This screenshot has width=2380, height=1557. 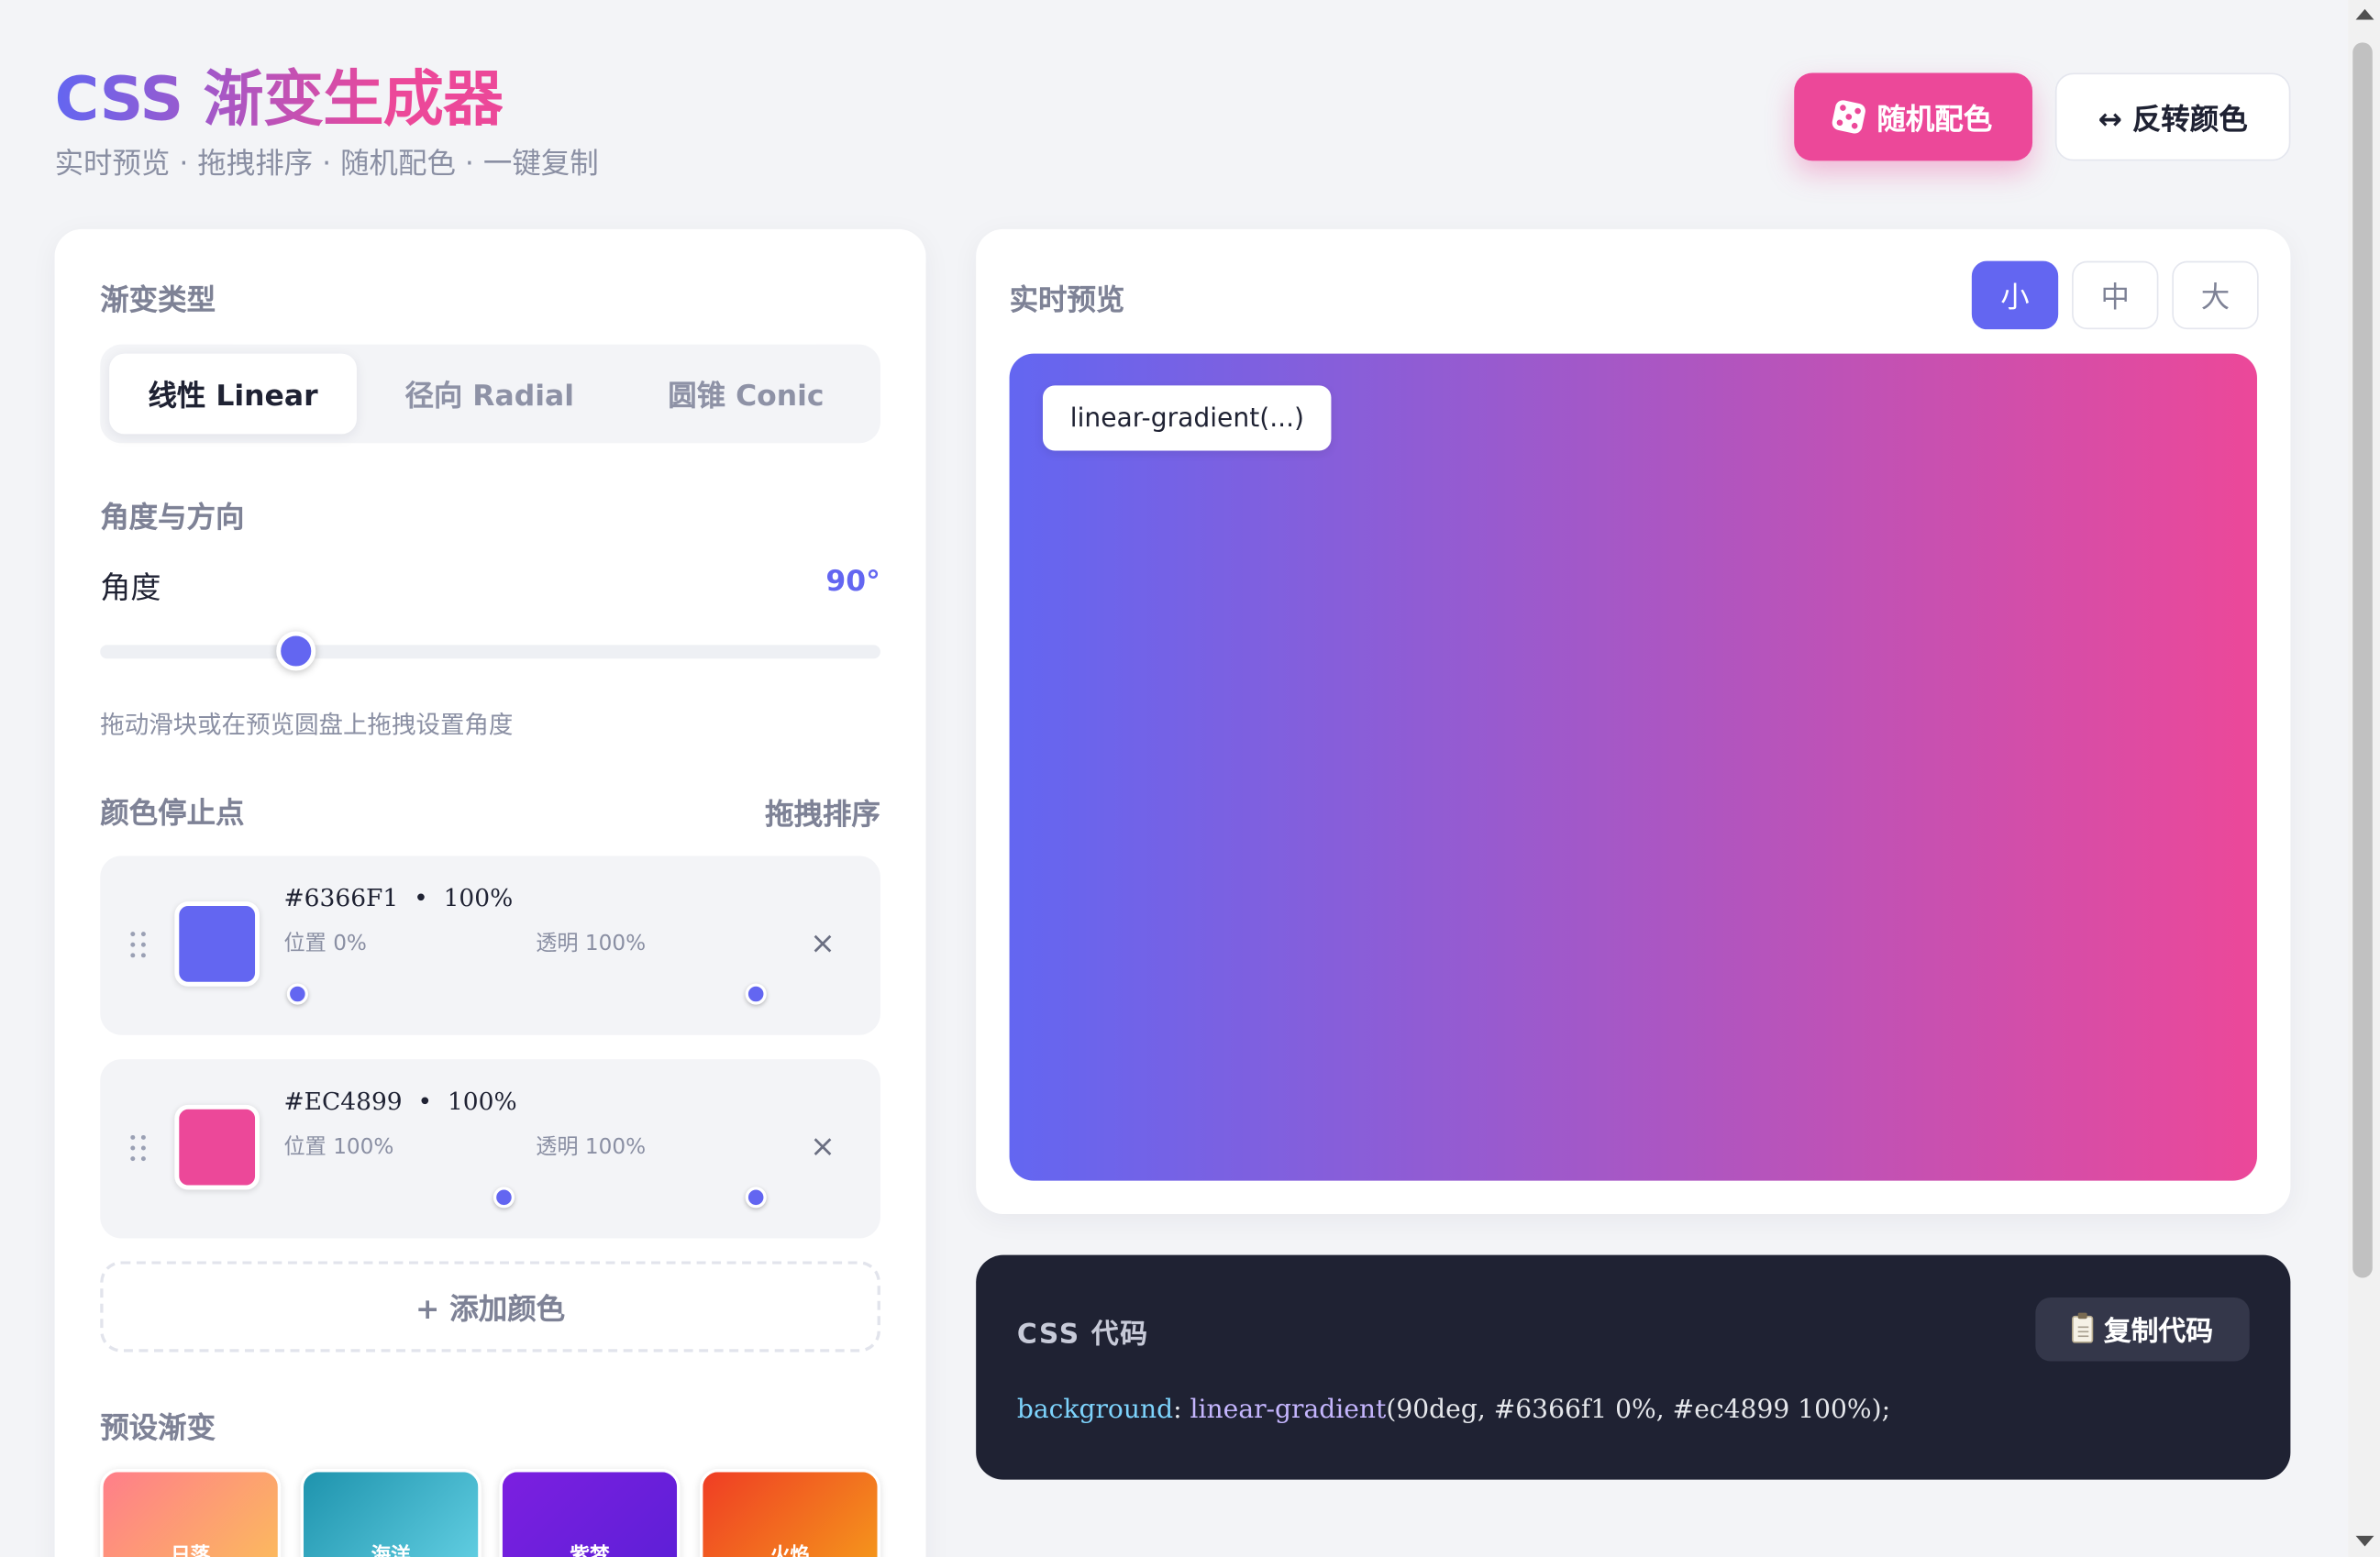 What do you see at coordinates (391, 1513) in the screenshot?
I see `preset-ocean: 海洋` at bounding box center [391, 1513].